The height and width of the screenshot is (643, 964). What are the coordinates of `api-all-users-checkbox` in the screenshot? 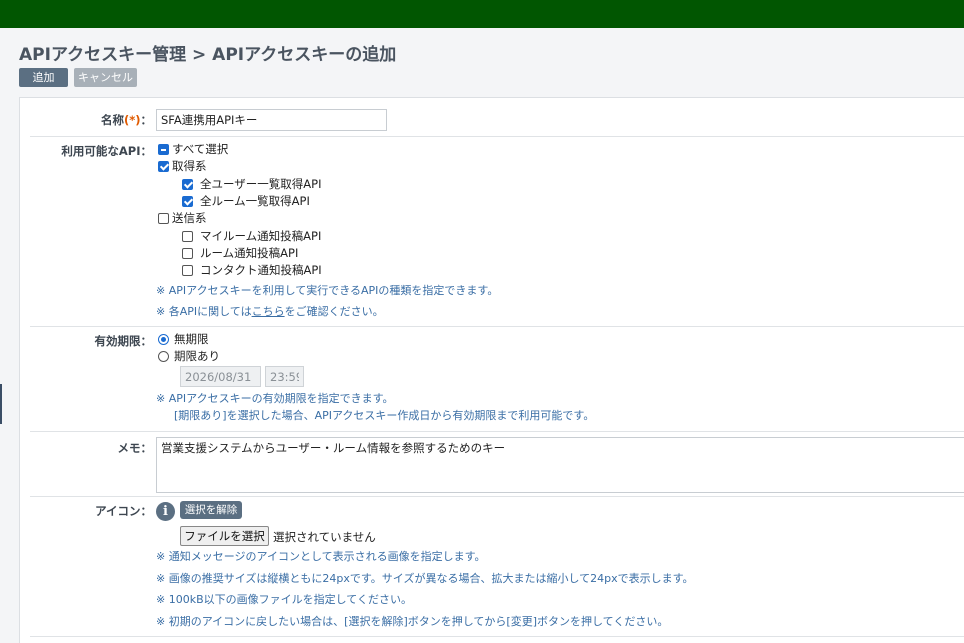 It's located at (187, 184).